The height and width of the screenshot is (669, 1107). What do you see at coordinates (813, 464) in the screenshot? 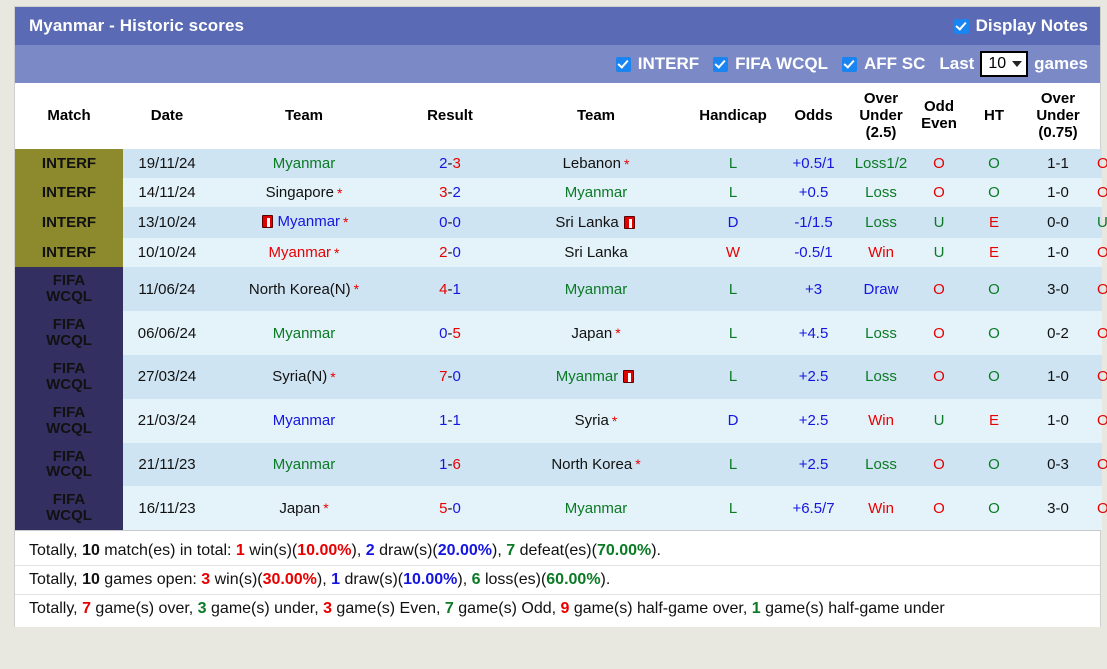
I see `handicap-cell: +2.5` at bounding box center [813, 464].